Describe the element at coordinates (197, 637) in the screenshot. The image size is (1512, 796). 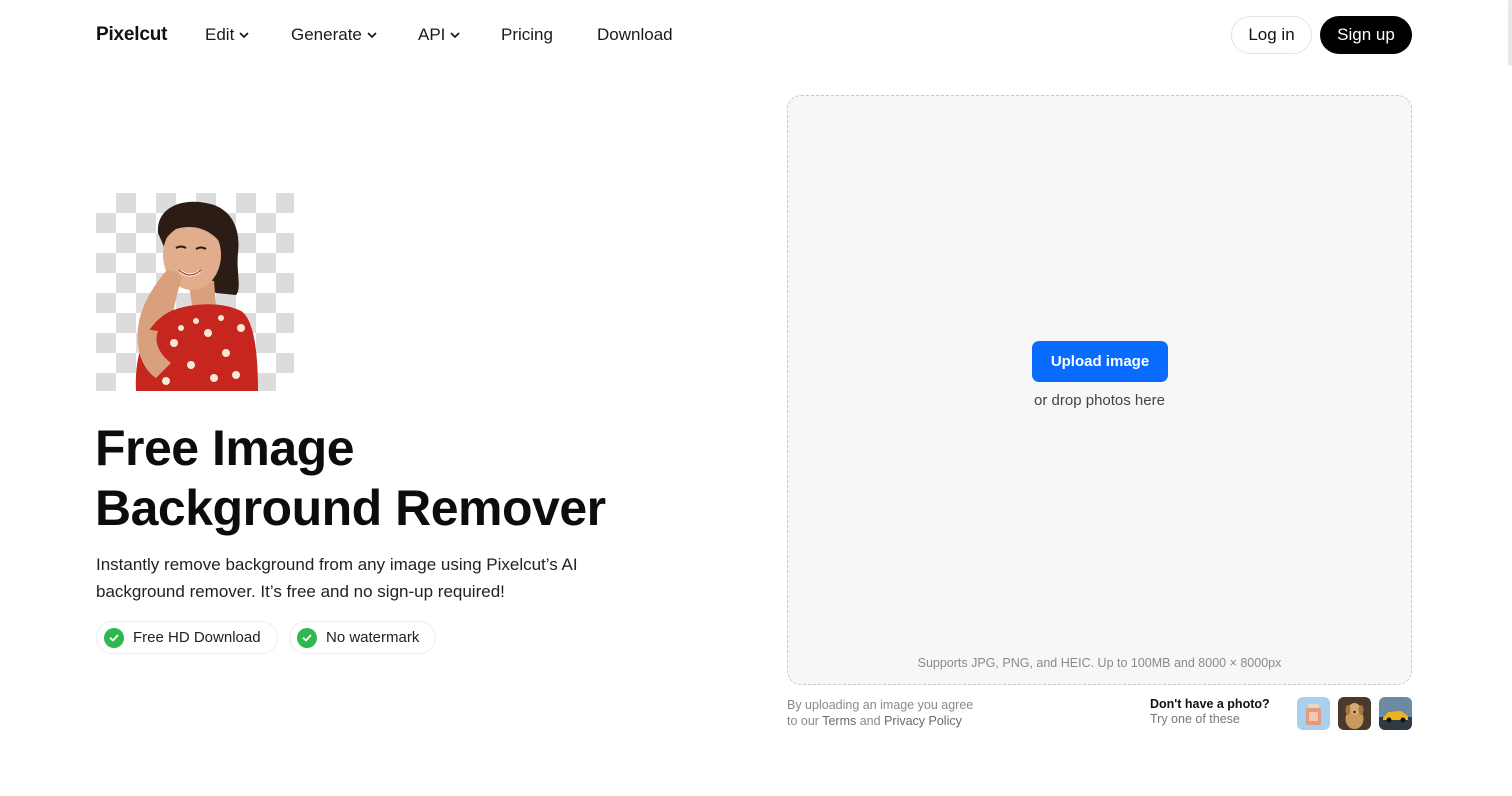
I see `badge-label: Free HD Download` at that location.